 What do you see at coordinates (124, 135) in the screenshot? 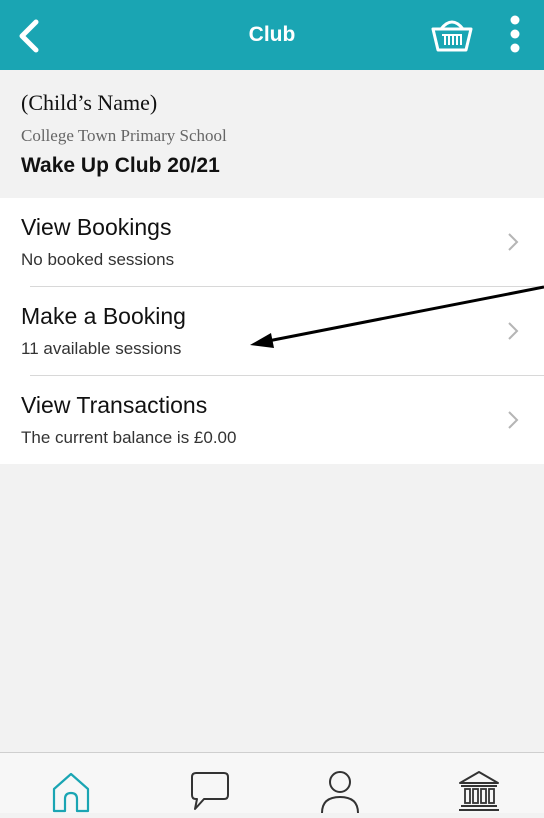
I see `school-name: College Town Primary School` at bounding box center [124, 135].